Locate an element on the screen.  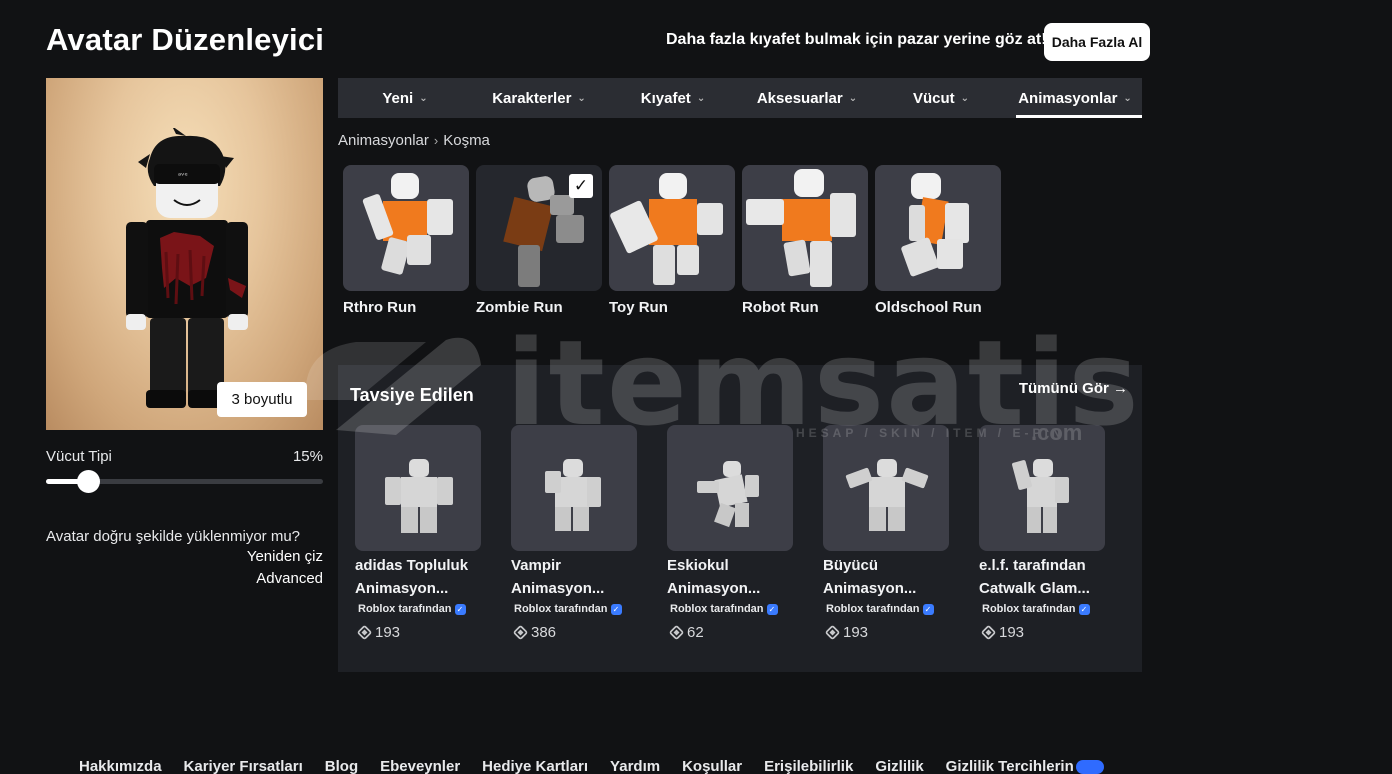
page-title: Avatar Düzenleyici is located at coordinates (185, 39).